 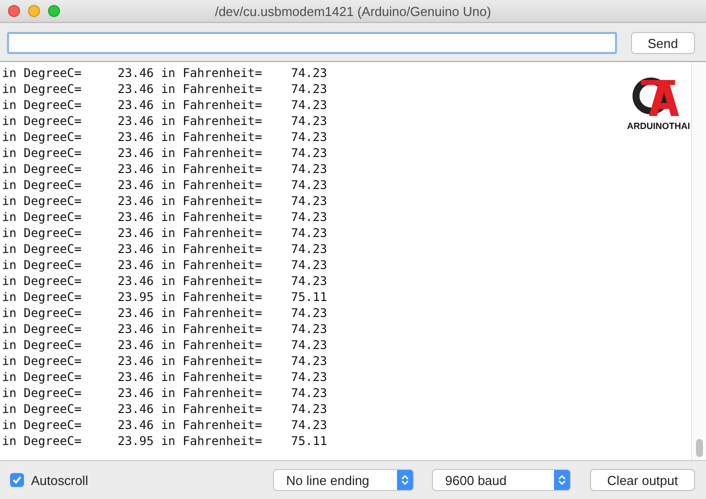 What do you see at coordinates (662, 43) in the screenshot?
I see `send-button: Send` at bounding box center [662, 43].